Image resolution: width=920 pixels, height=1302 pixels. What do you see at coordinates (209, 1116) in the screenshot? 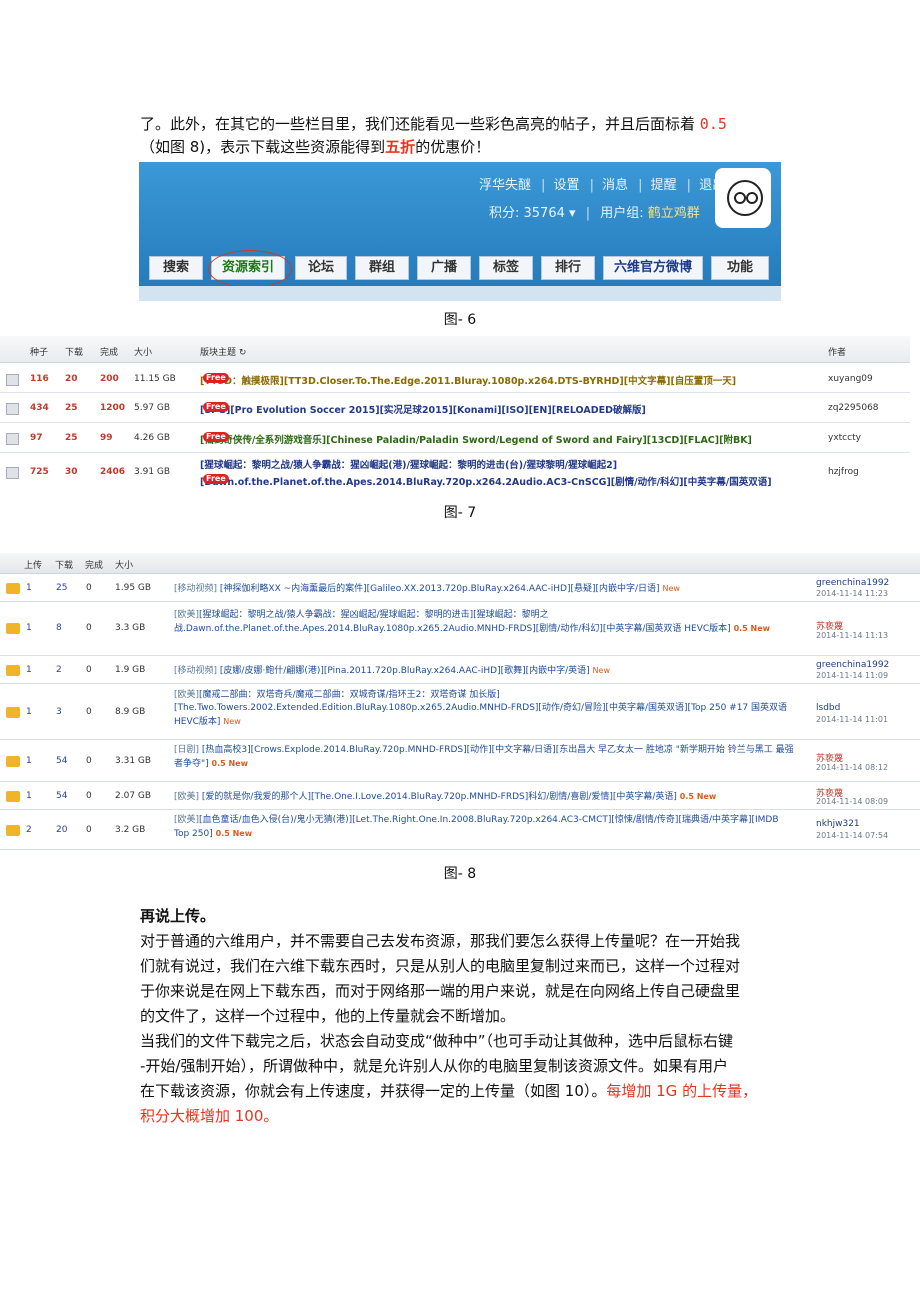
I see `highlight-text: 积分大概增加 100。` at bounding box center [209, 1116].